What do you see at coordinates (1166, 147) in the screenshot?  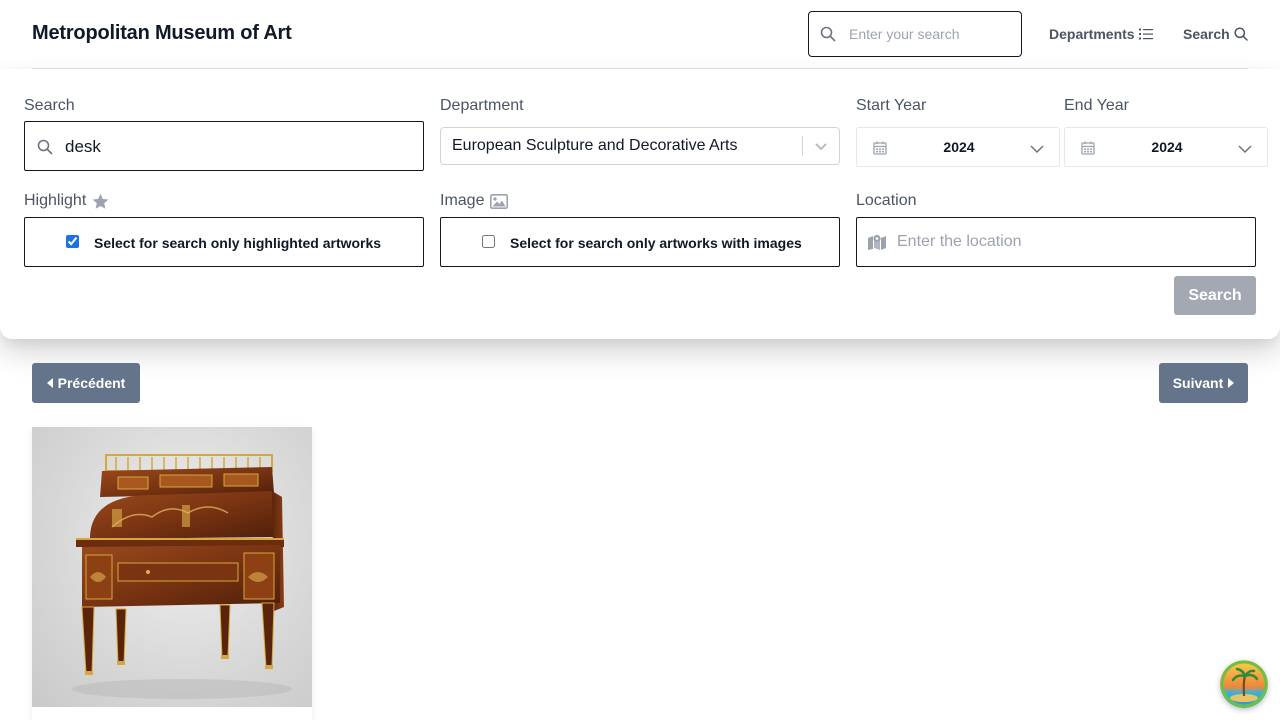 I see `end-year-select: 2024` at bounding box center [1166, 147].